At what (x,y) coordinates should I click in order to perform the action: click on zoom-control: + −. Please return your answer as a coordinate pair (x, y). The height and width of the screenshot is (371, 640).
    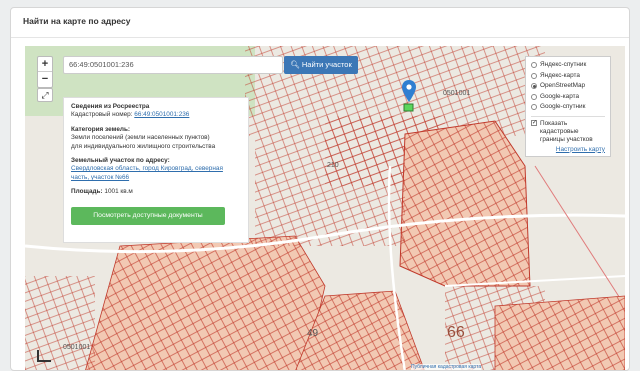
    Looking at the image, I should click on (45, 72).